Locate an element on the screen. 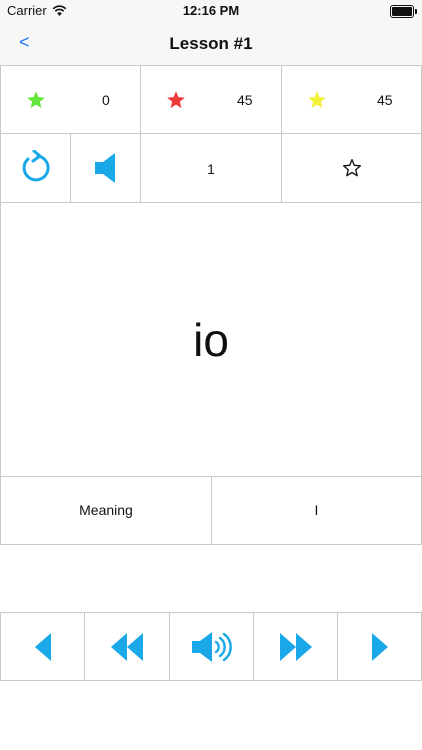  status-bar: Carrier 12:16 PM is located at coordinates (211, 11).